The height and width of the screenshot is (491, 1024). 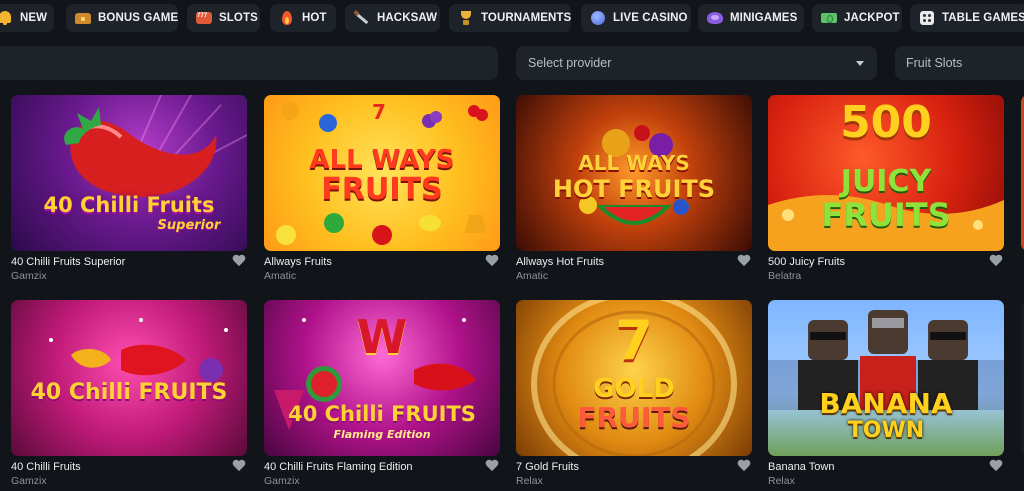 I want to click on category-slots: SLOTS, so click(x=223, y=18).